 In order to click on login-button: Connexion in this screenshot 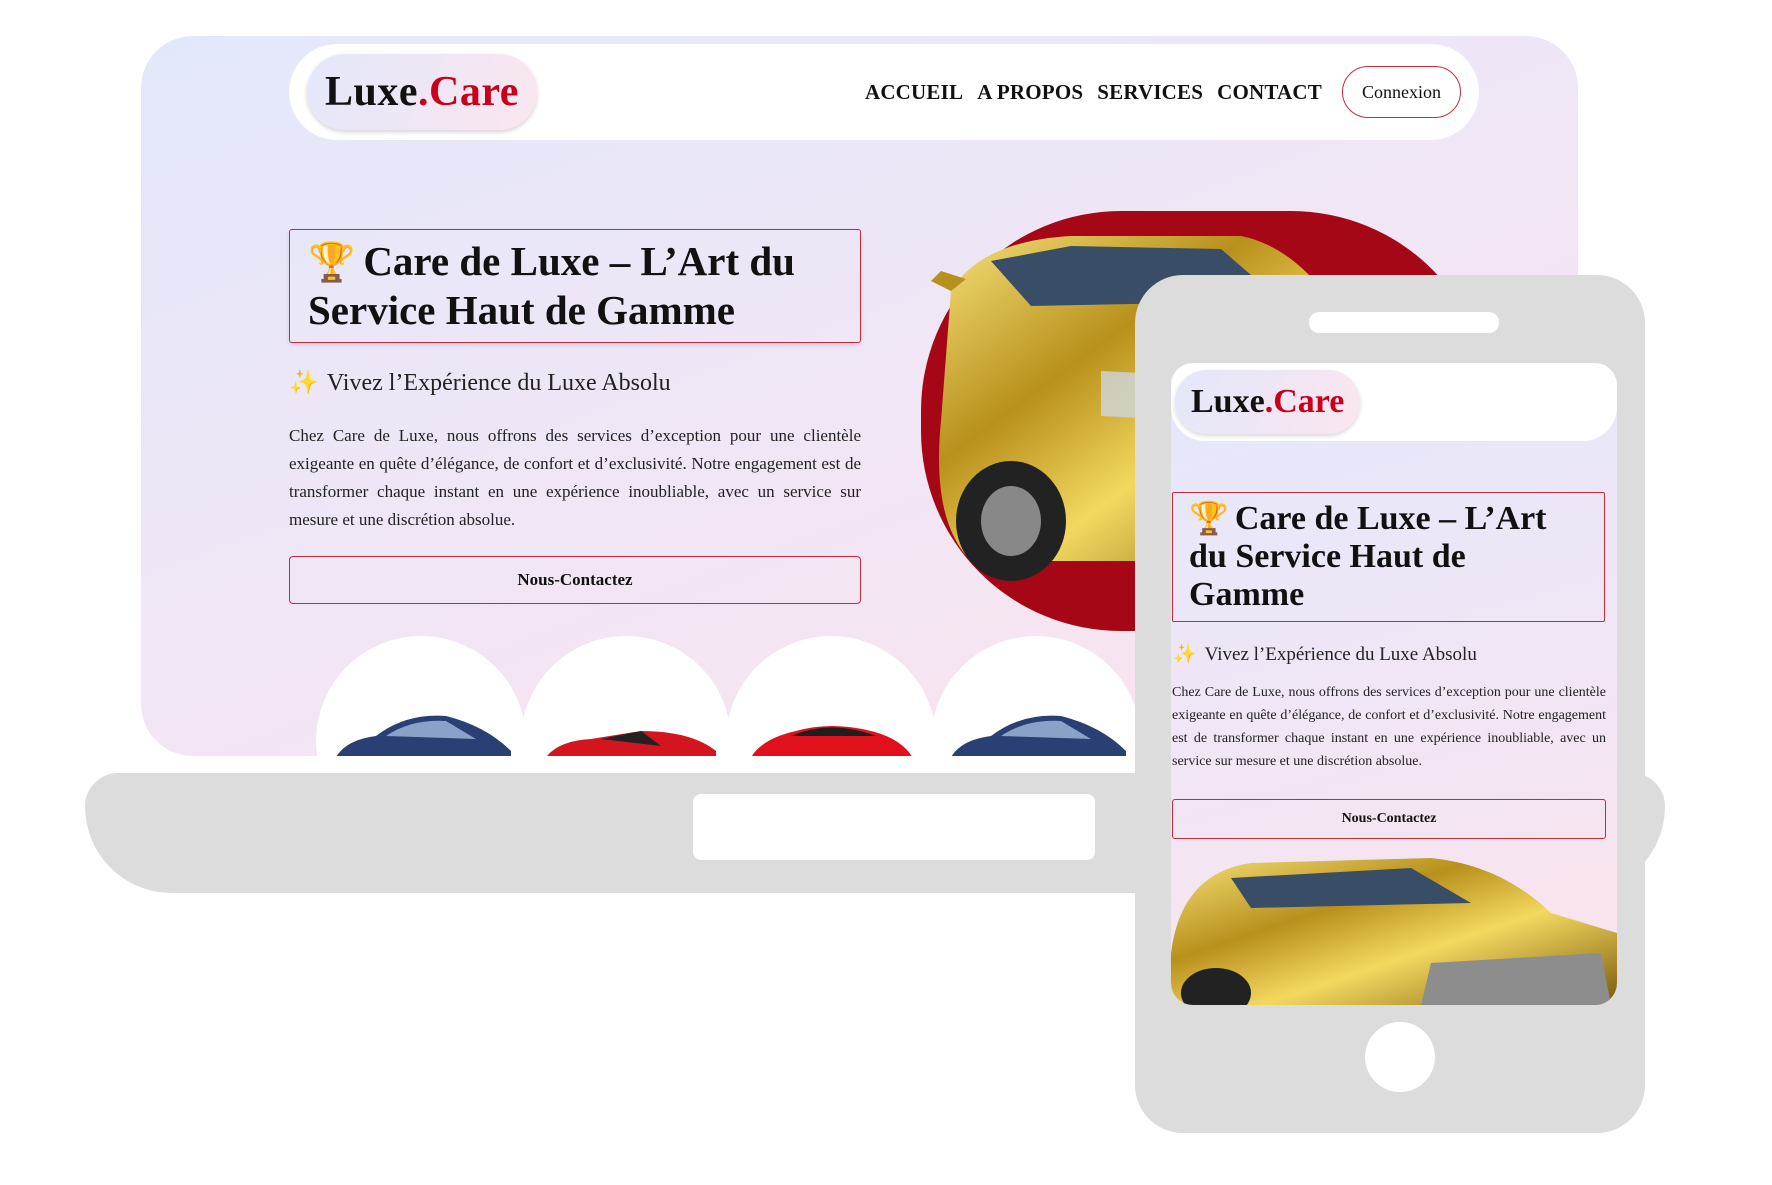, I will do `click(1401, 92)`.